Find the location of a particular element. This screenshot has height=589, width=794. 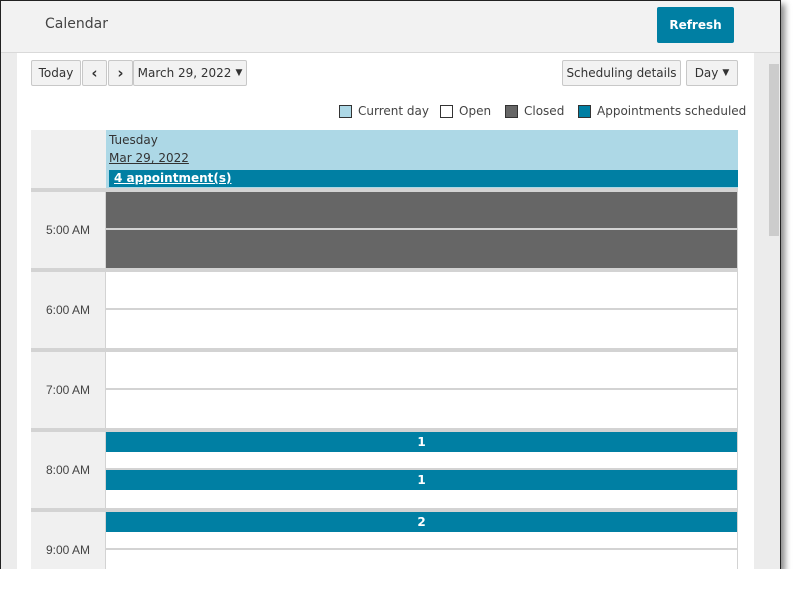

legend-label: Current day is located at coordinates (393, 111).